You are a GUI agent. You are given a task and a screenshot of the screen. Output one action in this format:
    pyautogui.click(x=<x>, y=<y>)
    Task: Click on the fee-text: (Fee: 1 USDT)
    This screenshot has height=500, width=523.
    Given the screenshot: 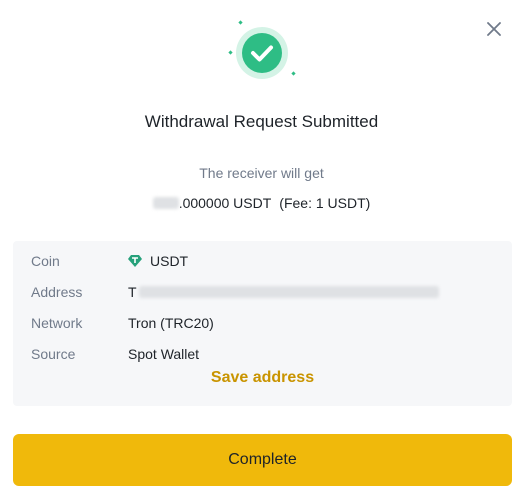 What is the action you would take?
    pyautogui.click(x=325, y=203)
    